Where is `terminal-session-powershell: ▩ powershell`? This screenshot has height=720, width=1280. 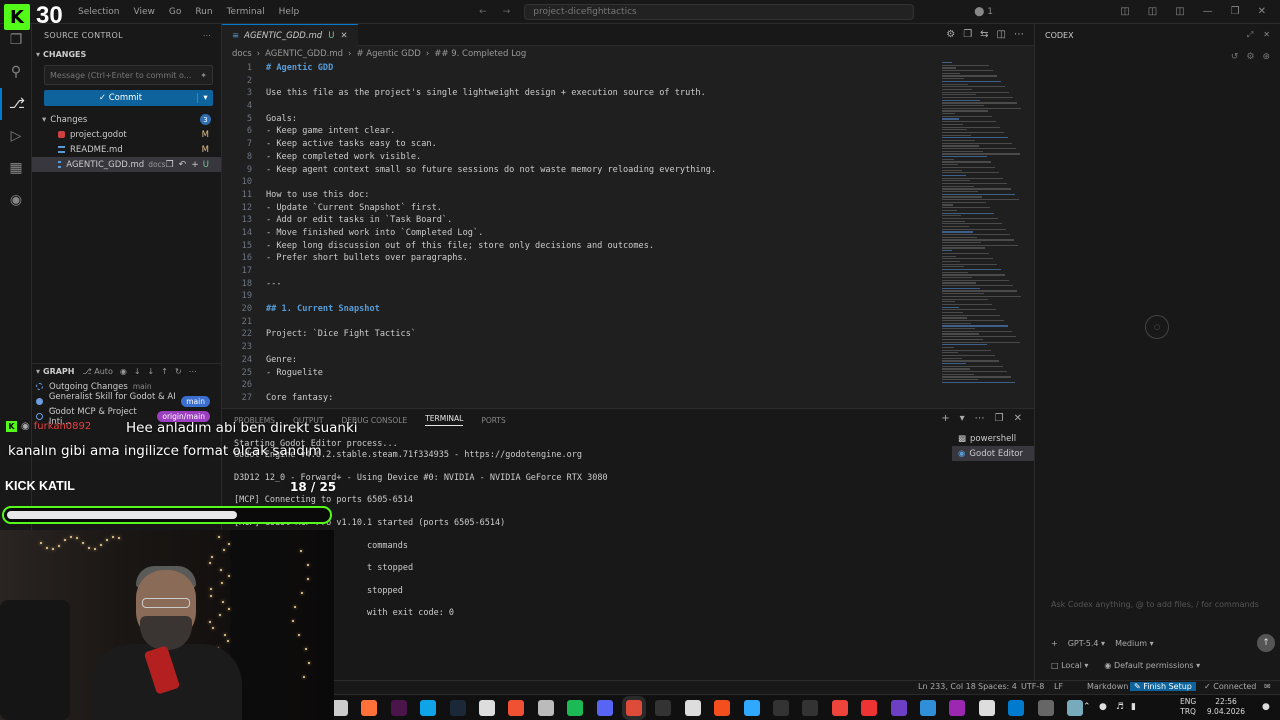 terminal-session-powershell: ▩ powershell is located at coordinates (993, 438).